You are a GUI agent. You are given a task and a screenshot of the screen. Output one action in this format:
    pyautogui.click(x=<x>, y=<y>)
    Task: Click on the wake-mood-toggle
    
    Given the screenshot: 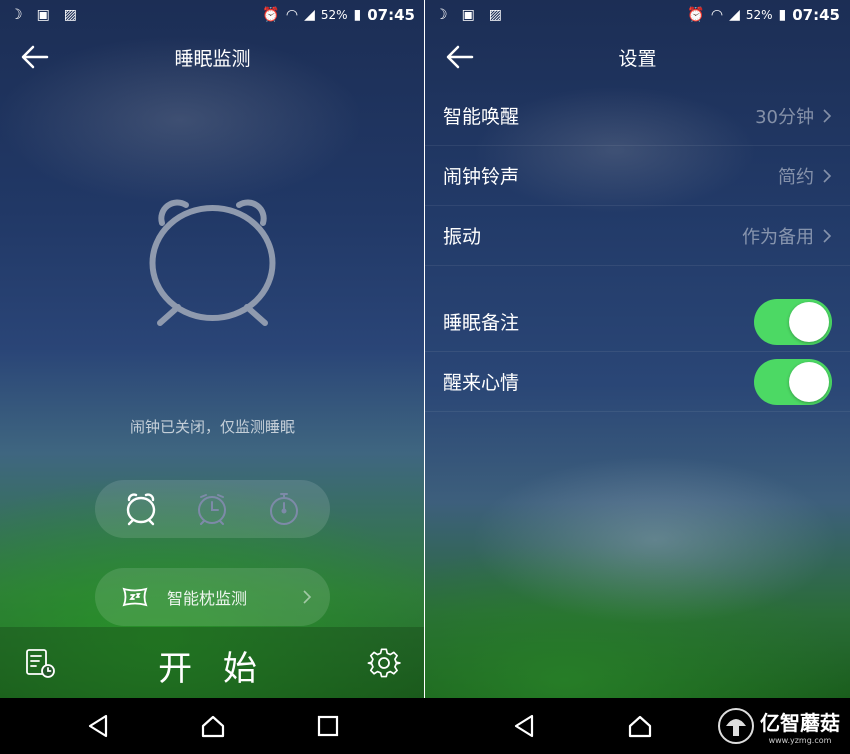 What is the action you would take?
    pyautogui.click(x=793, y=381)
    